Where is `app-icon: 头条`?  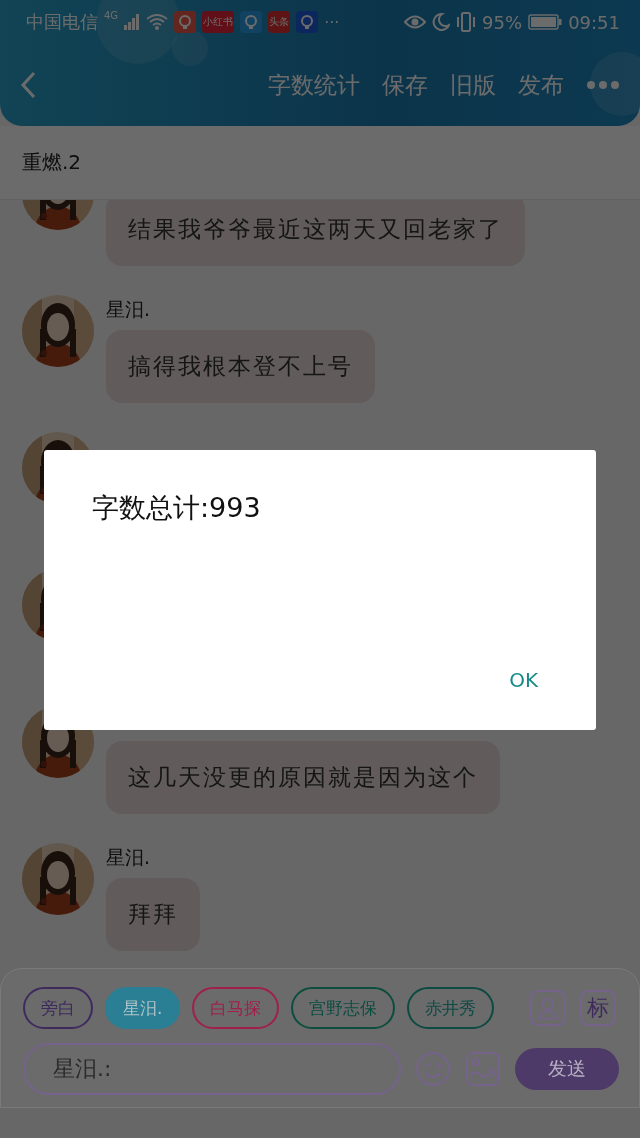
app-icon: 头条 is located at coordinates (279, 22).